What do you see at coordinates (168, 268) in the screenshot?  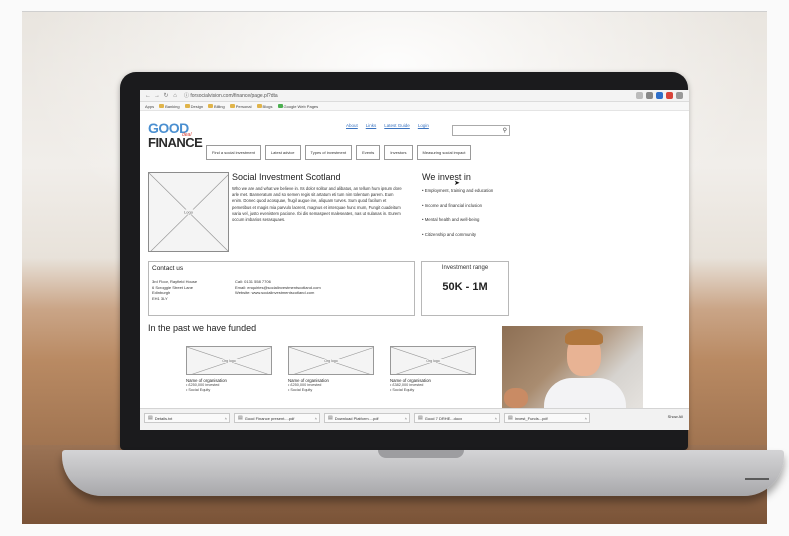 I see `contact-title: Contact us` at bounding box center [168, 268].